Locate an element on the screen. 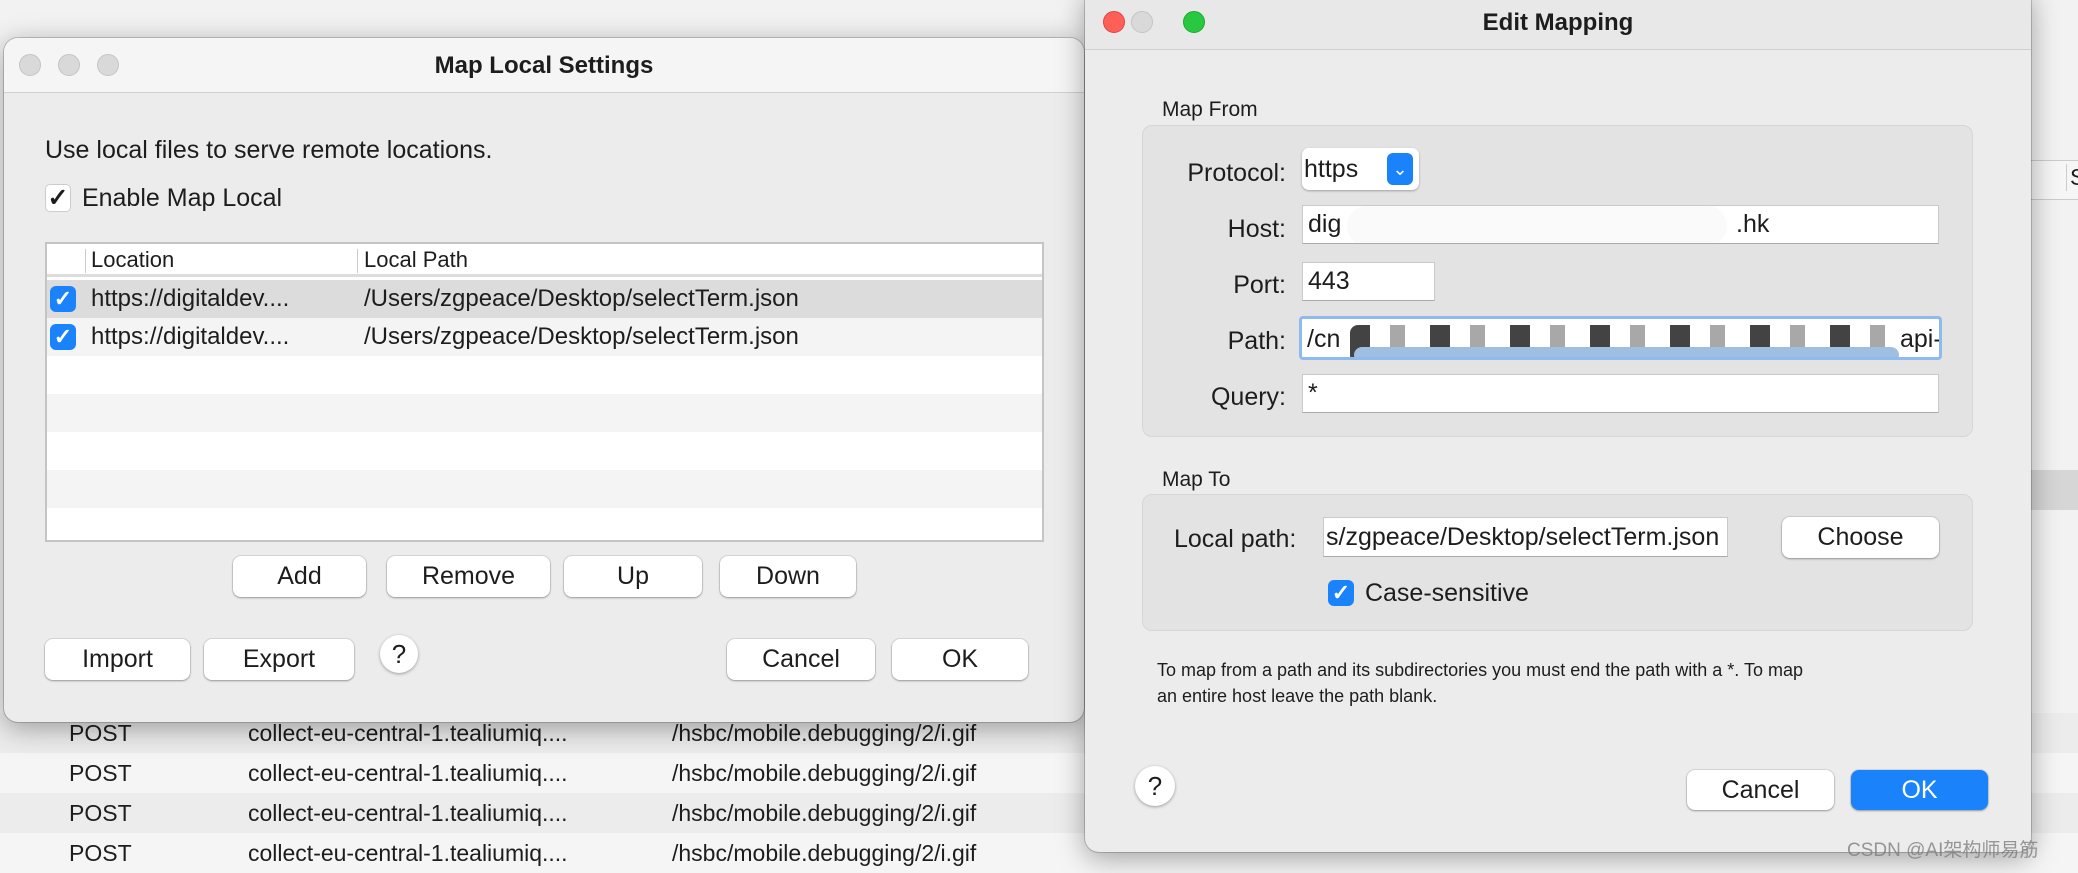 The width and height of the screenshot is (2078, 873). title-bar: Map Local Settings is located at coordinates (544, 65).